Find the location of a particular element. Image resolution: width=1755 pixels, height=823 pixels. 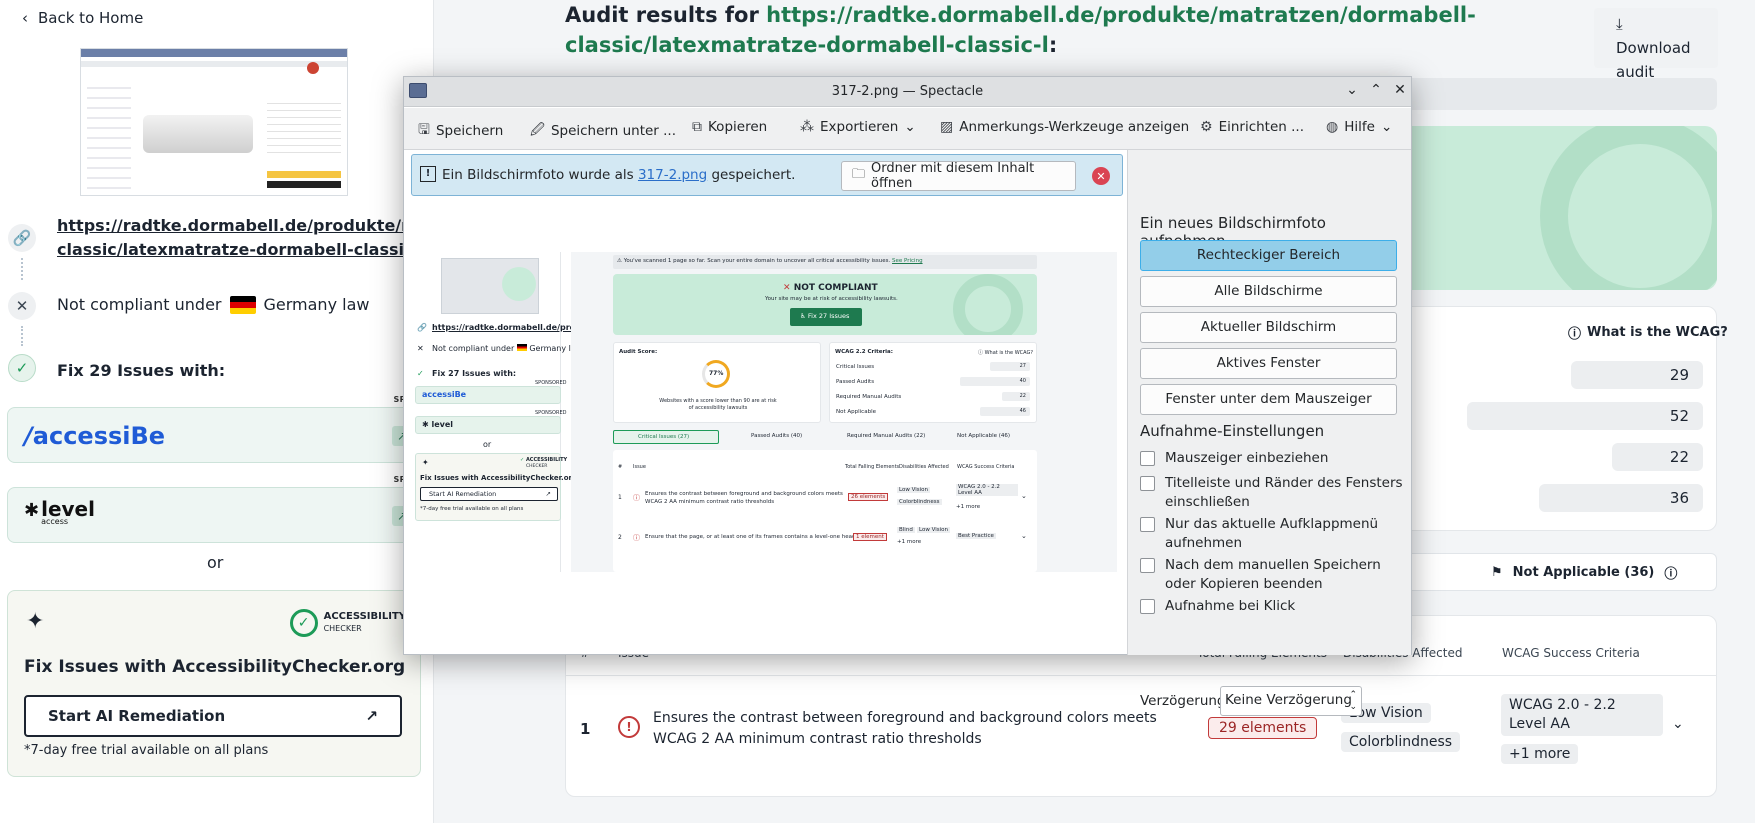

chevron-left-icon: ‹ is located at coordinates (25, 18).